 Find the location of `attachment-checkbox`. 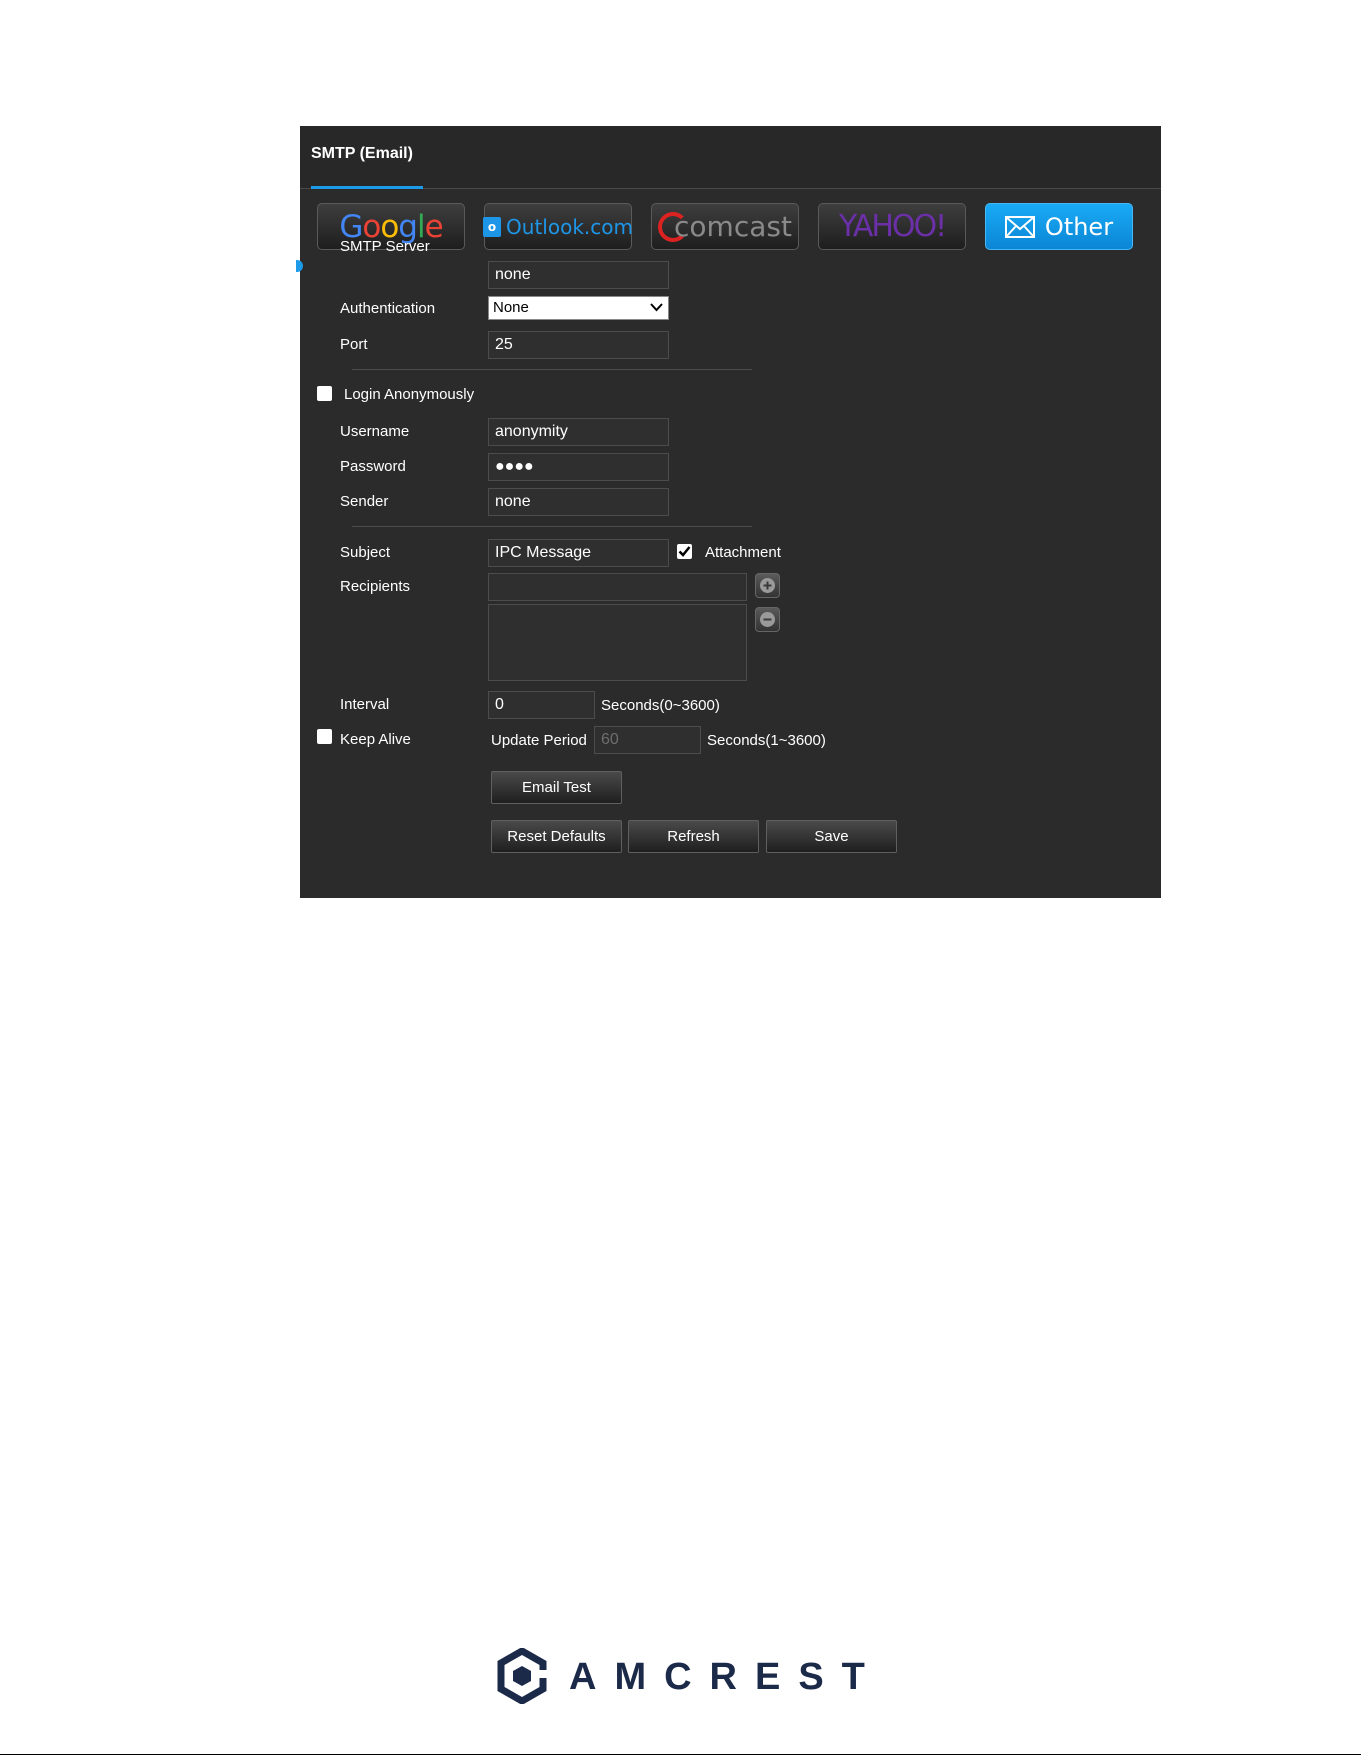

attachment-checkbox is located at coordinates (684, 551).